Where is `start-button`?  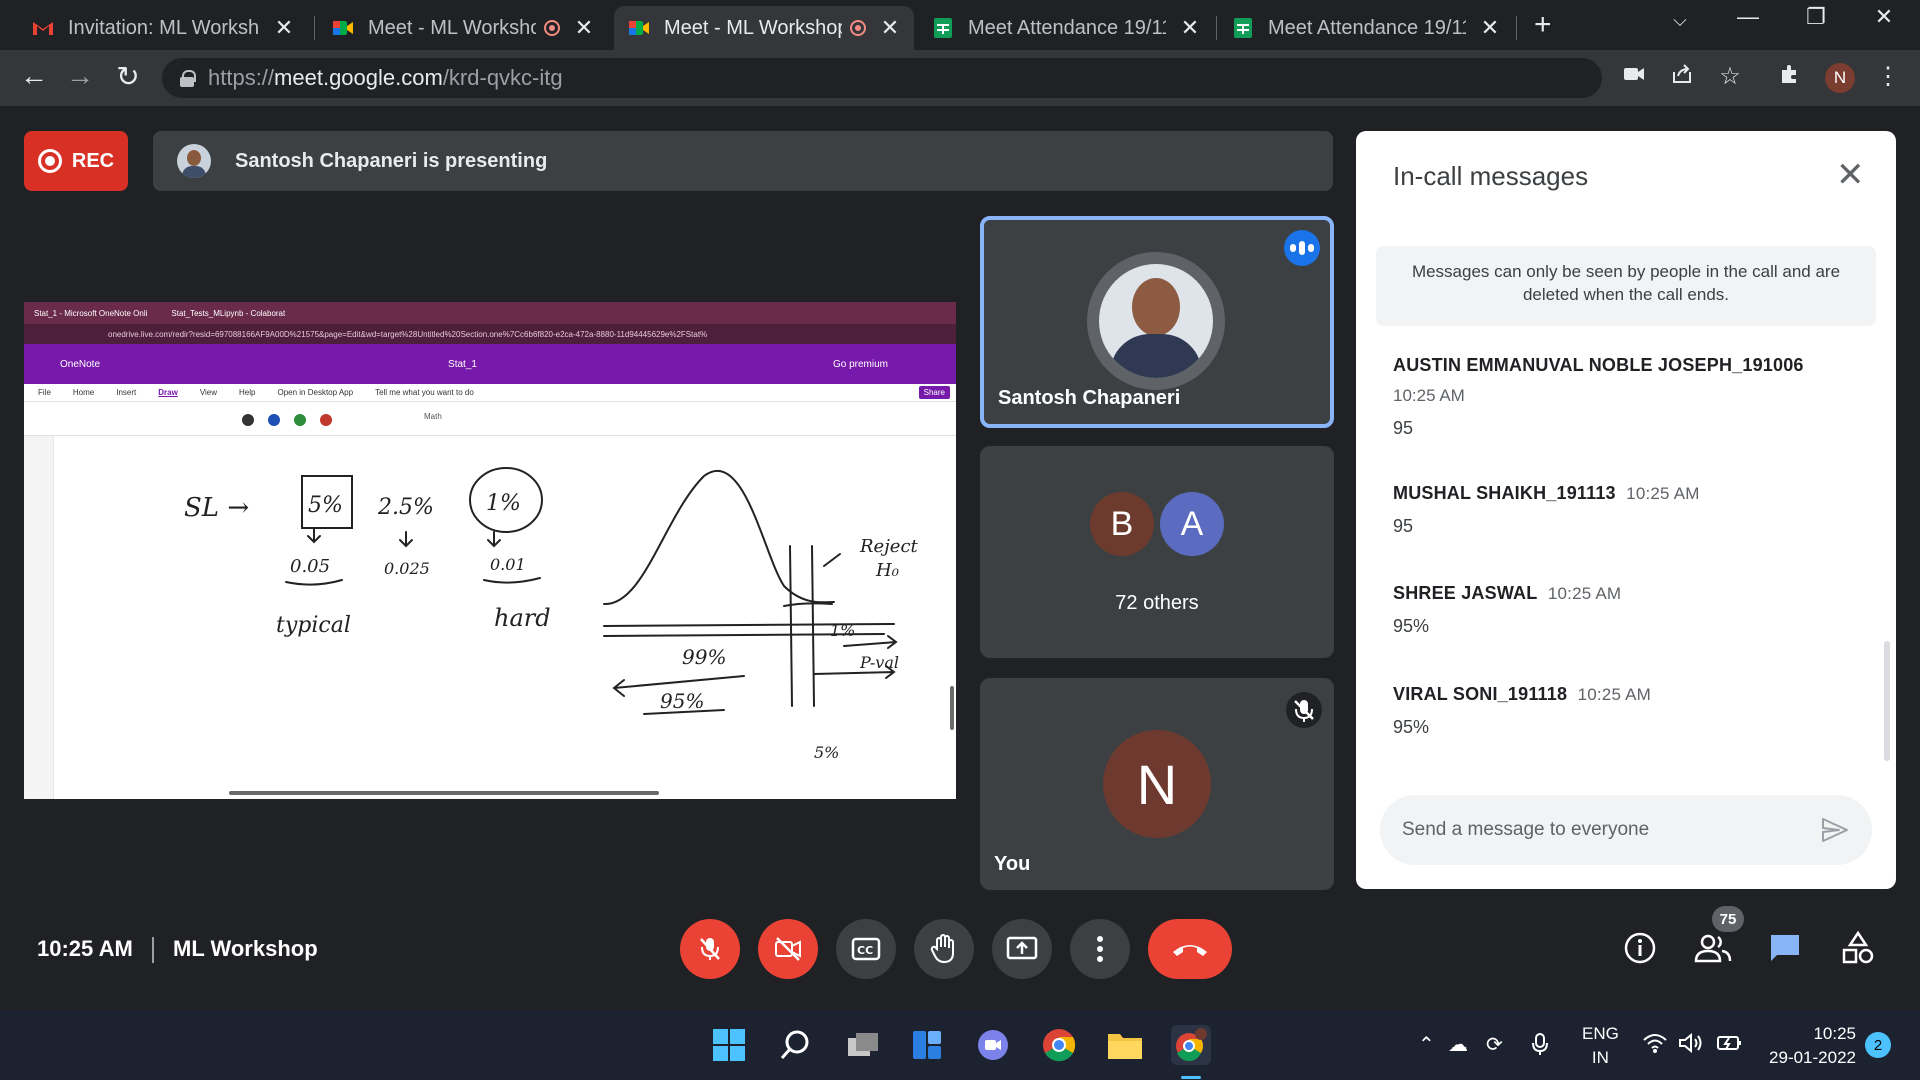 start-button is located at coordinates (729, 1045).